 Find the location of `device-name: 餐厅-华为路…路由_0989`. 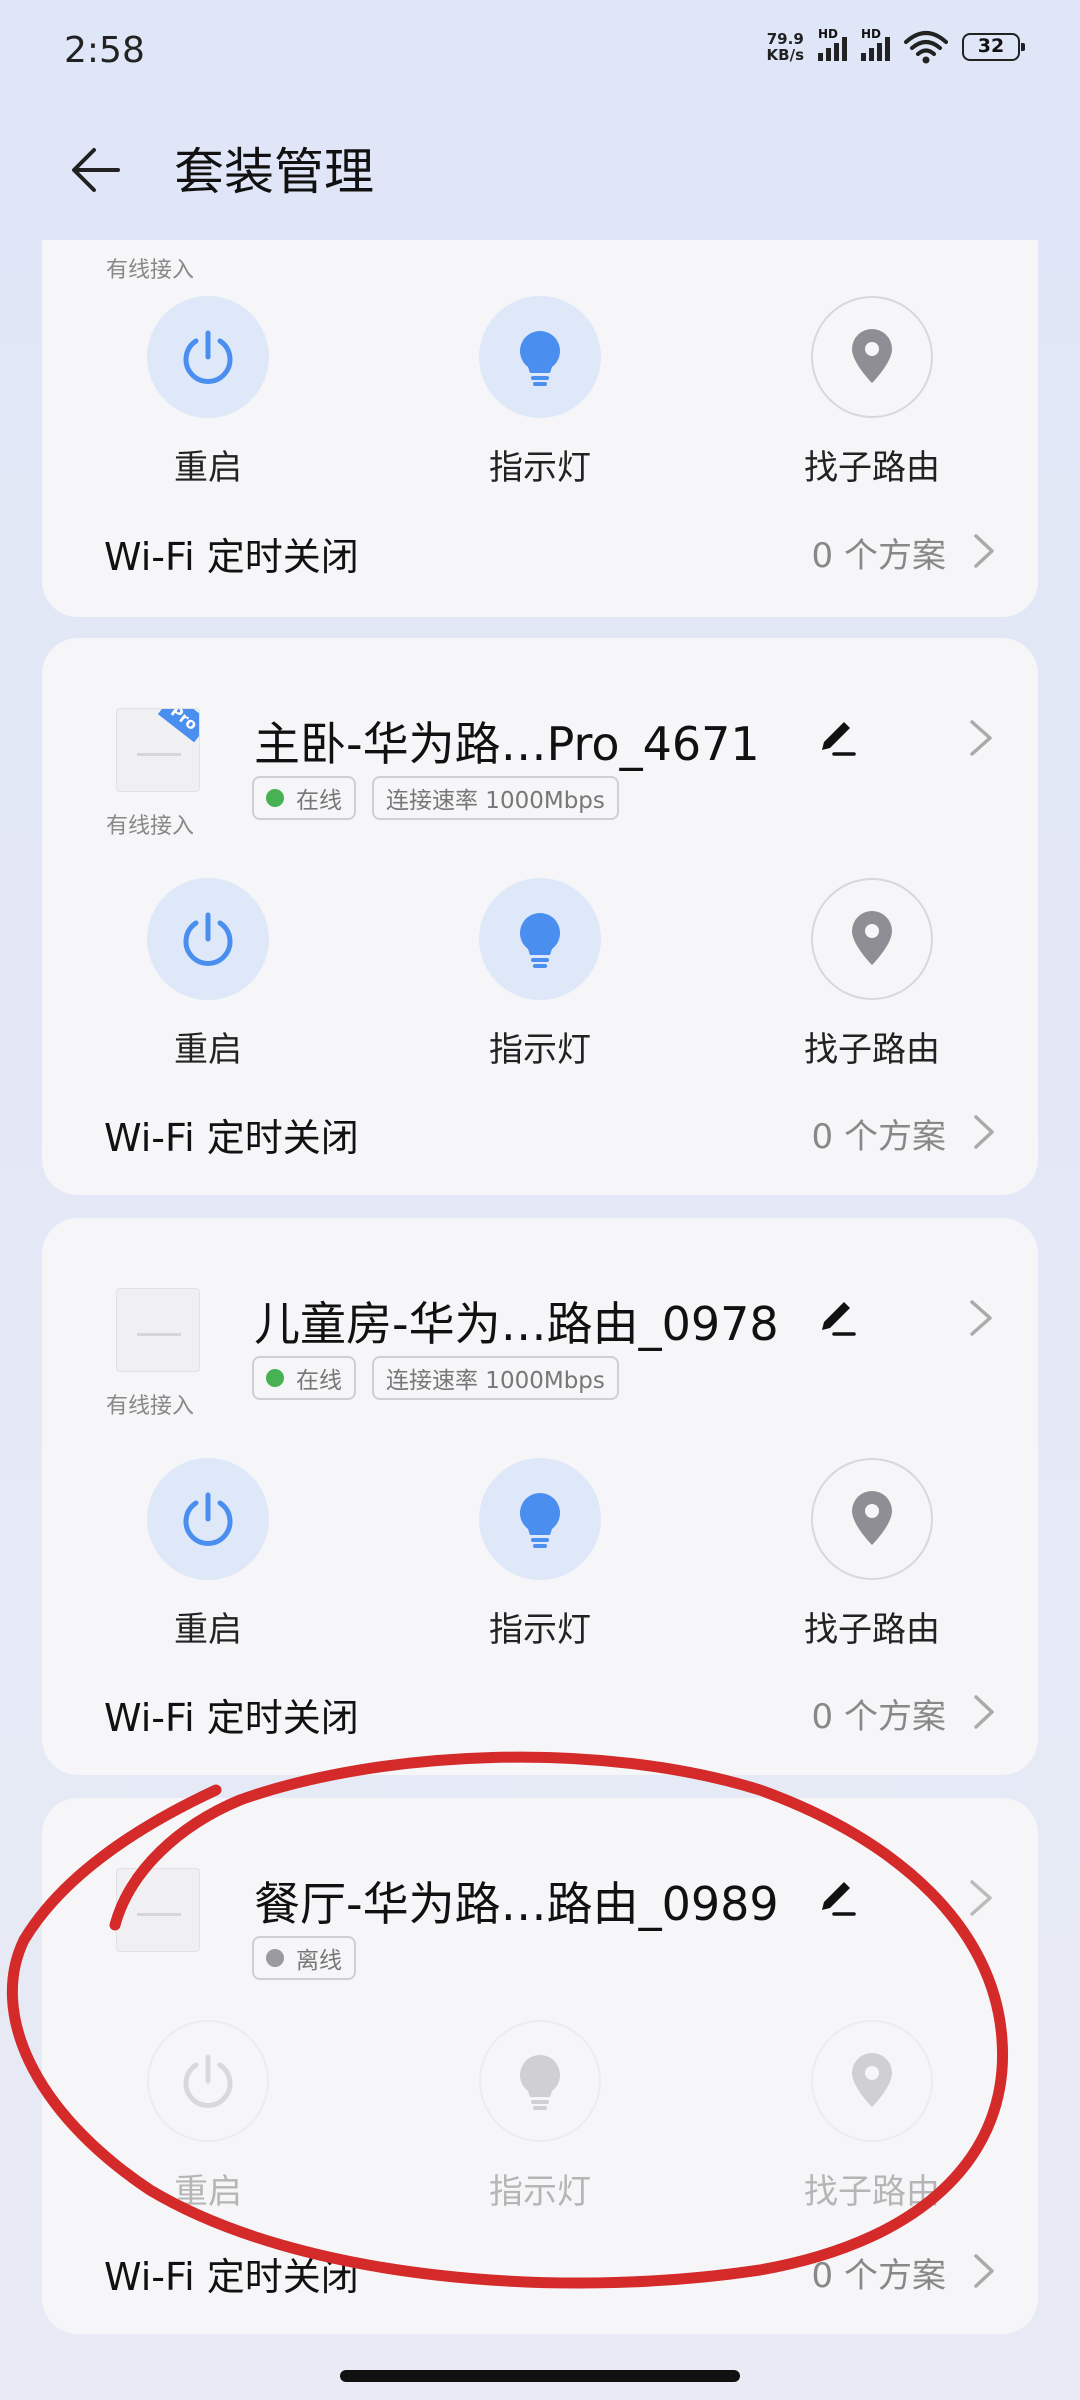

device-name: 餐厅-华为路…路由_0989 is located at coordinates (516, 1904).